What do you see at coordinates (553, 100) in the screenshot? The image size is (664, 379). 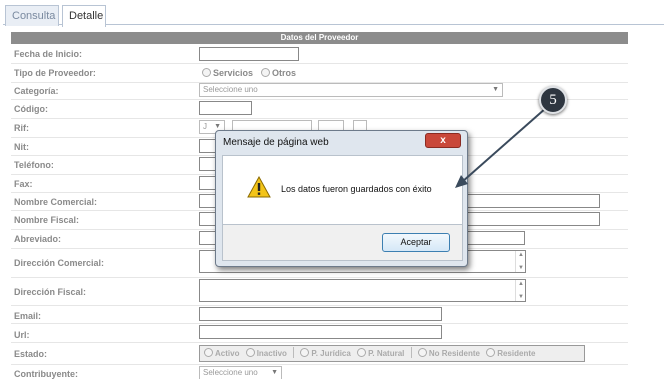 I see `step-badge: 5` at bounding box center [553, 100].